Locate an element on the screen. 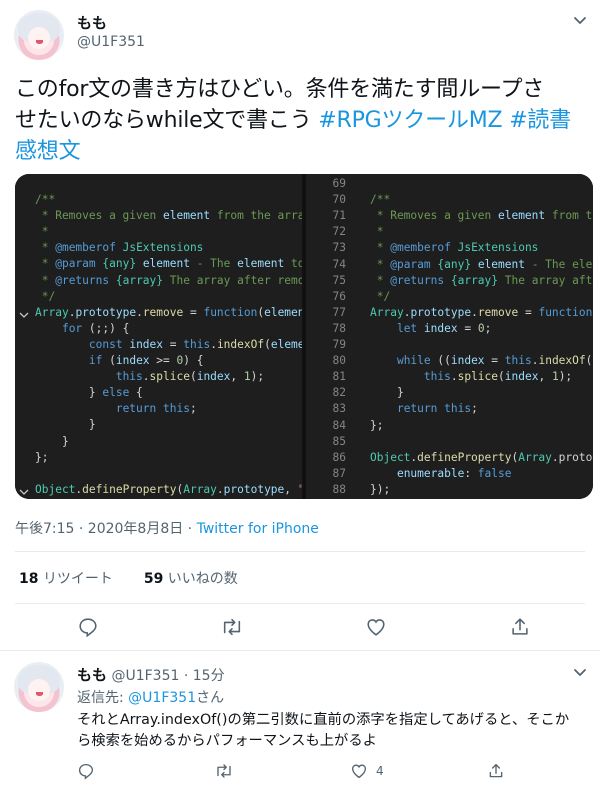 The height and width of the screenshot is (788, 600). line-number: 81 is located at coordinates (339, 377).